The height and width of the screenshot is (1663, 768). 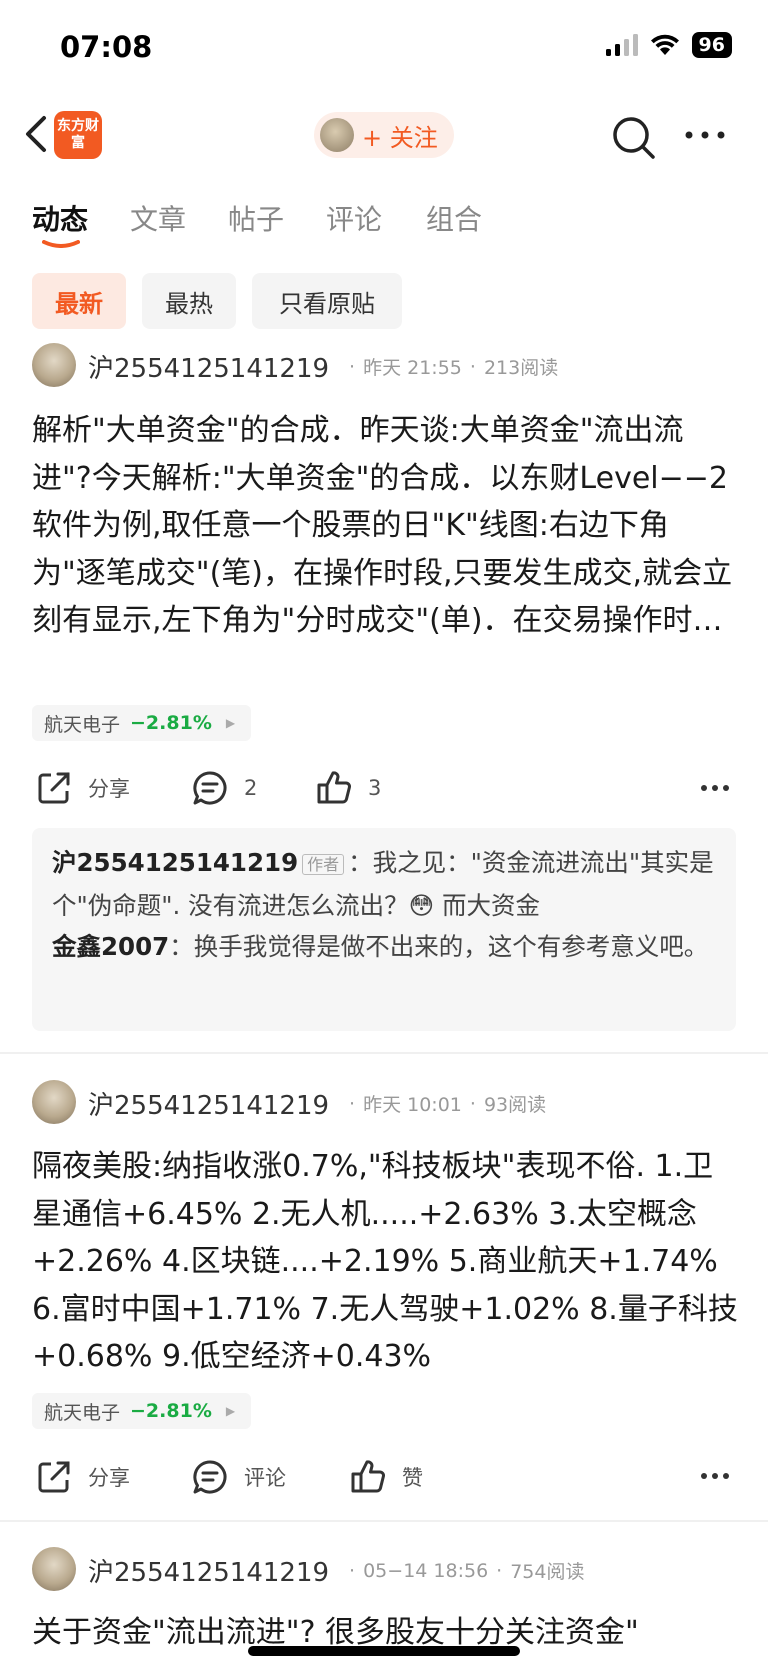 I want to click on post-meta: 沪2554125141219 · 昨天 10:01 · 93阅读, so click(x=317, y=1103).